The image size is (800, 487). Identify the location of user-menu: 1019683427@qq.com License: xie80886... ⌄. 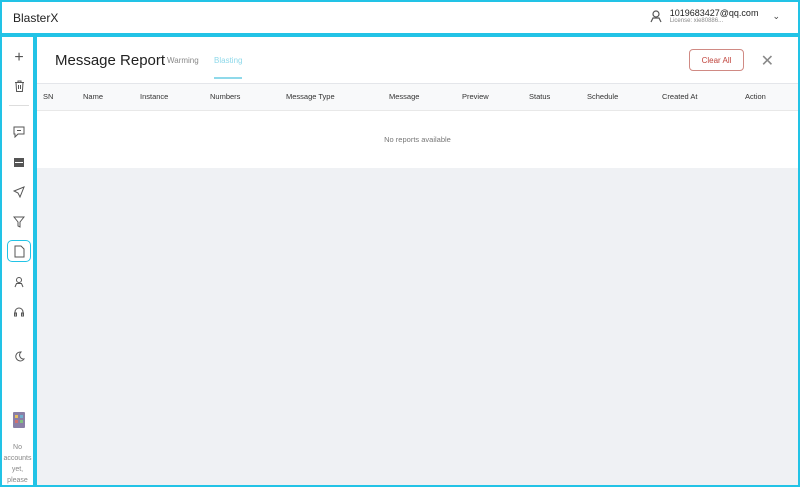
(715, 16).